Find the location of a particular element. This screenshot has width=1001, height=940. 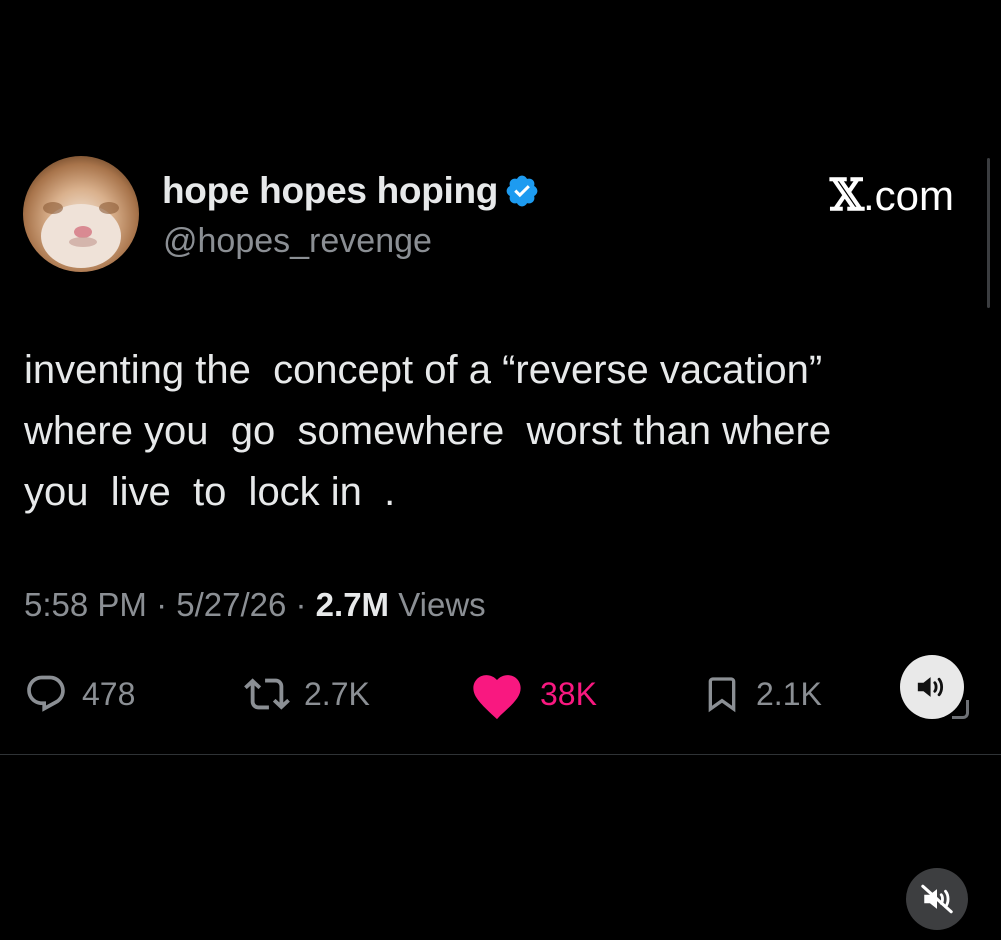

tweet-meta: 5:58 PM · 5/27/26 · 2.7M Views is located at coordinates (255, 605).